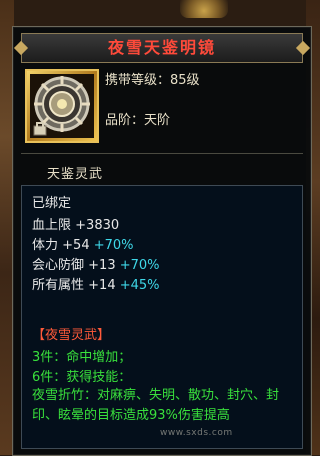  I want to click on stat-all-label: 所有属性, so click(58, 285).